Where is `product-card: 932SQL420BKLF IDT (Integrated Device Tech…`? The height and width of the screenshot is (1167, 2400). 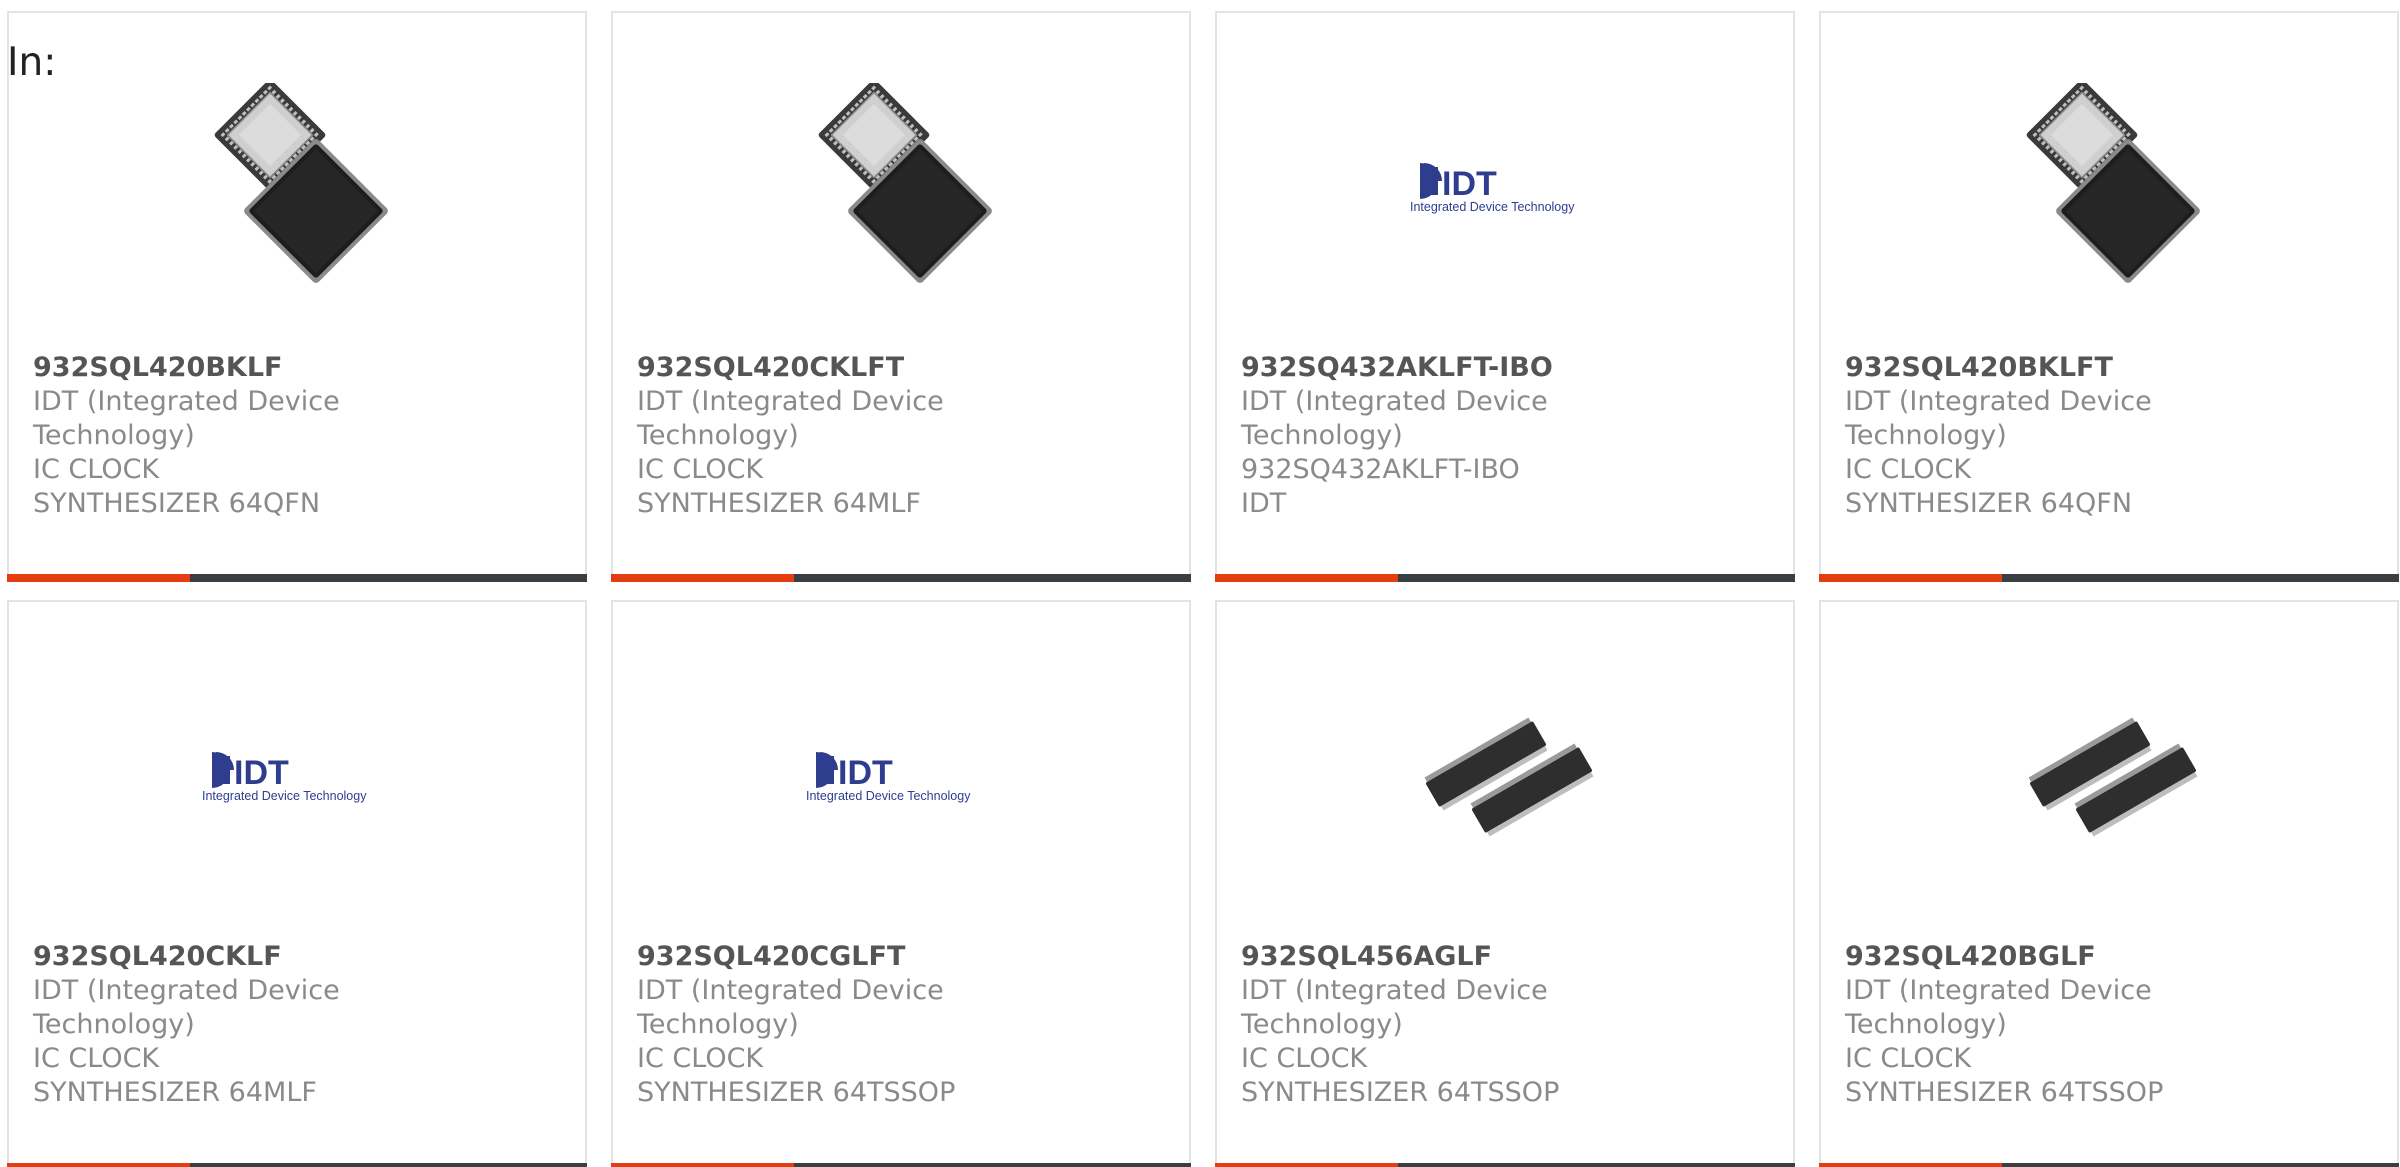
product-card: 932SQL420BKLF IDT (Integrated Device Tech… is located at coordinates (297, 296).